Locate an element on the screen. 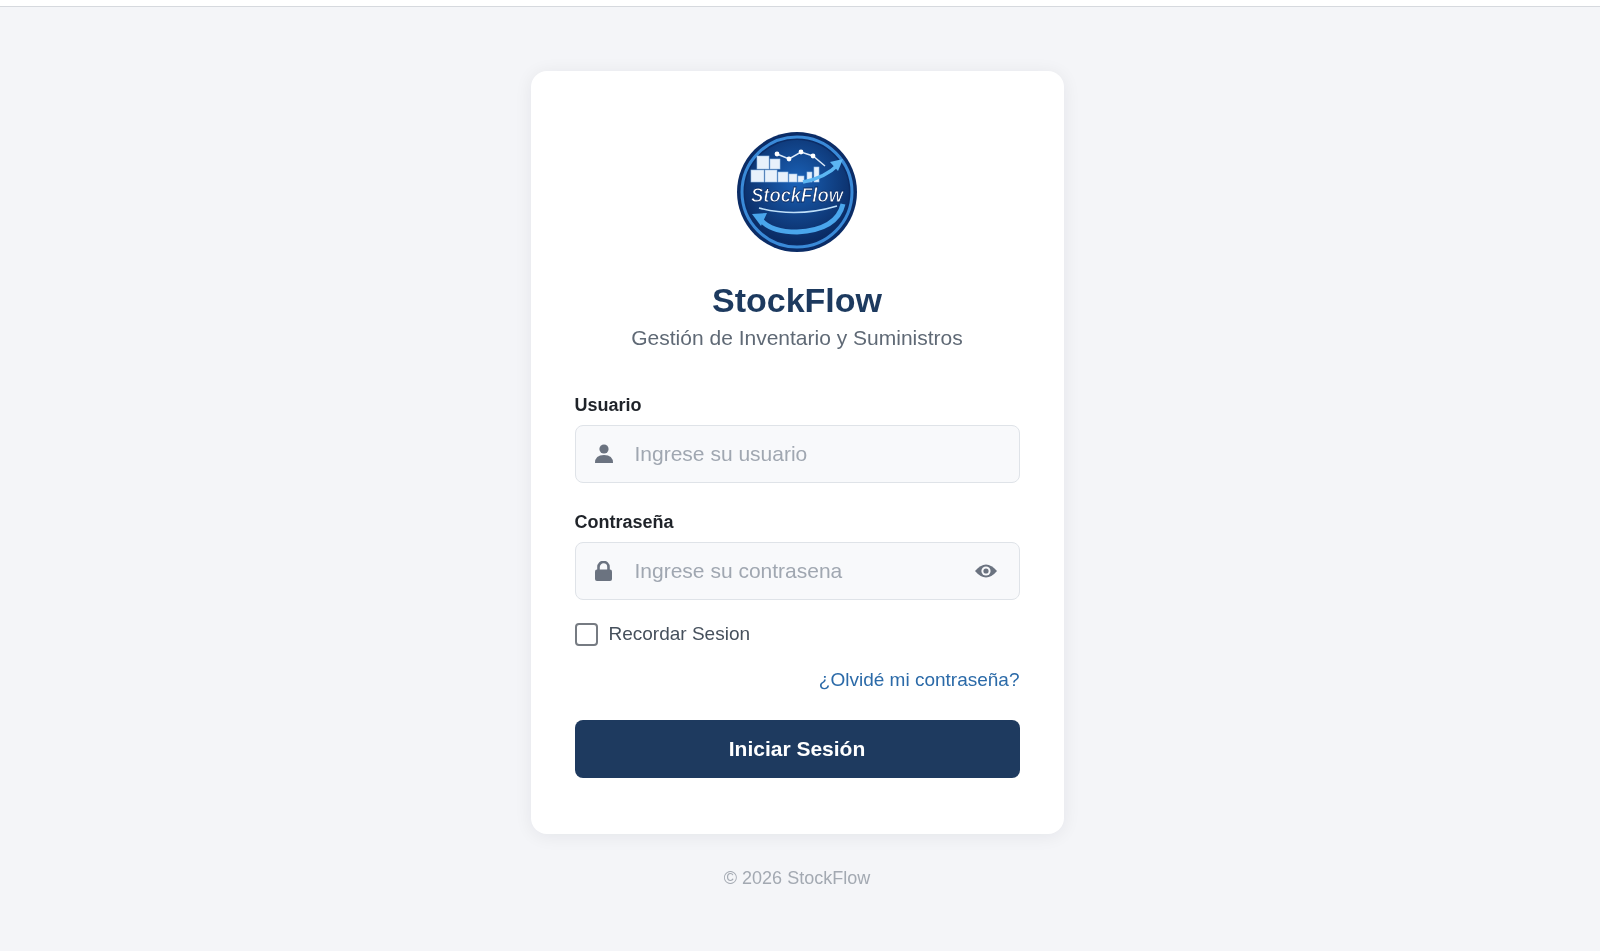 The image size is (1600, 951). field-label: Contraseña is located at coordinates (624, 522).